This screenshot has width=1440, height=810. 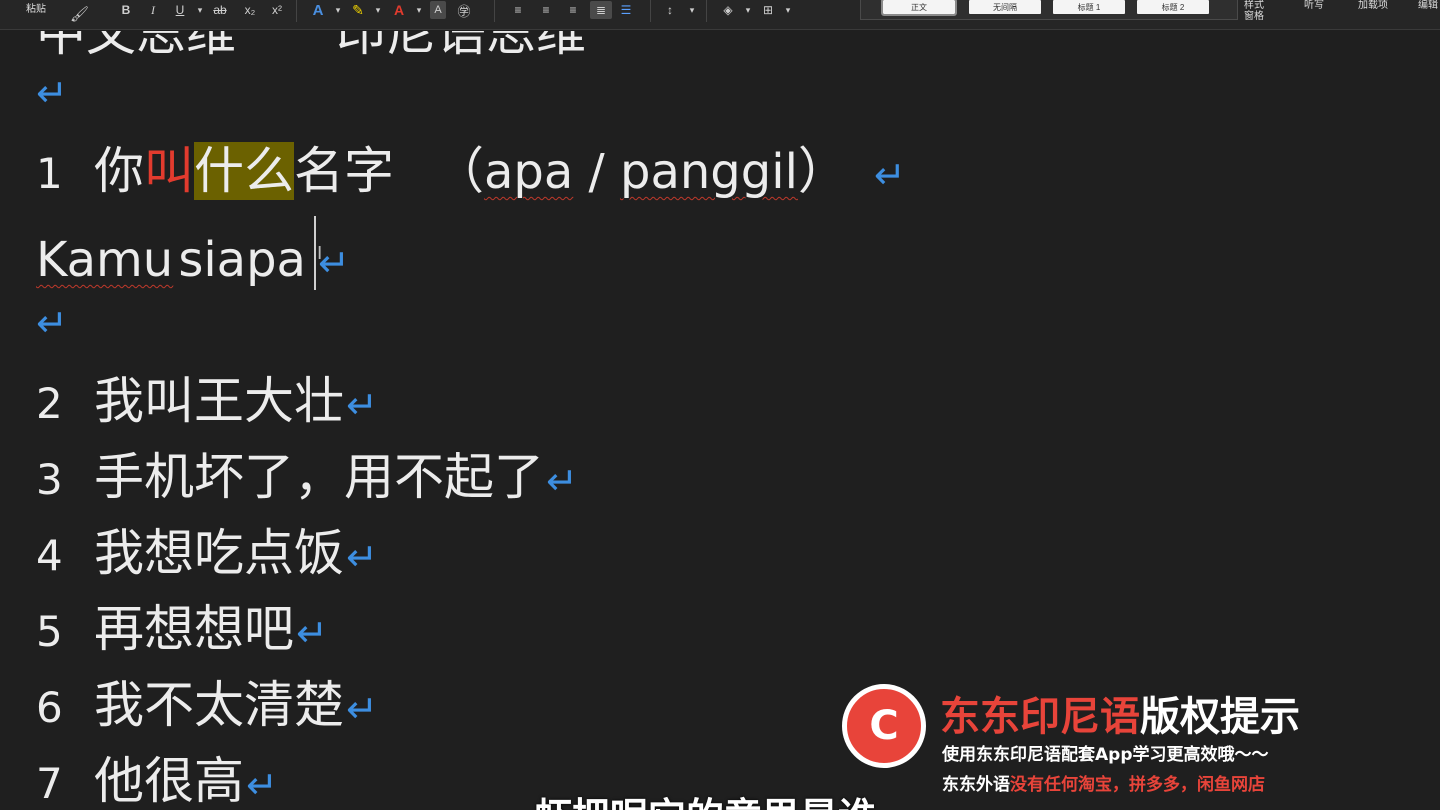 What do you see at coordinates (1137, 785) in the screenshot?
I see `watermark-line-2-red: 没有任何淘宝，拼多多，闲鱼网店` at bounding box center [1137, 785].